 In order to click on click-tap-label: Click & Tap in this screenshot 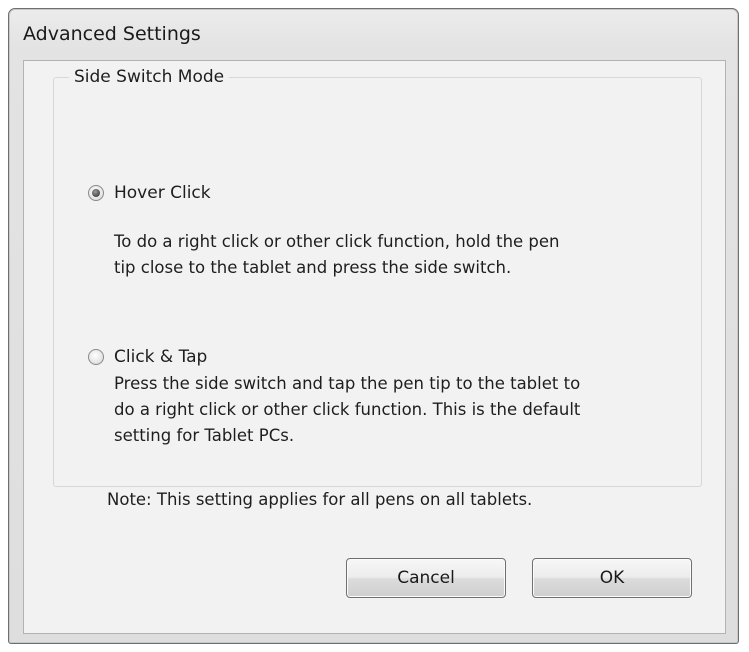, I will do `click(160, 357)`.